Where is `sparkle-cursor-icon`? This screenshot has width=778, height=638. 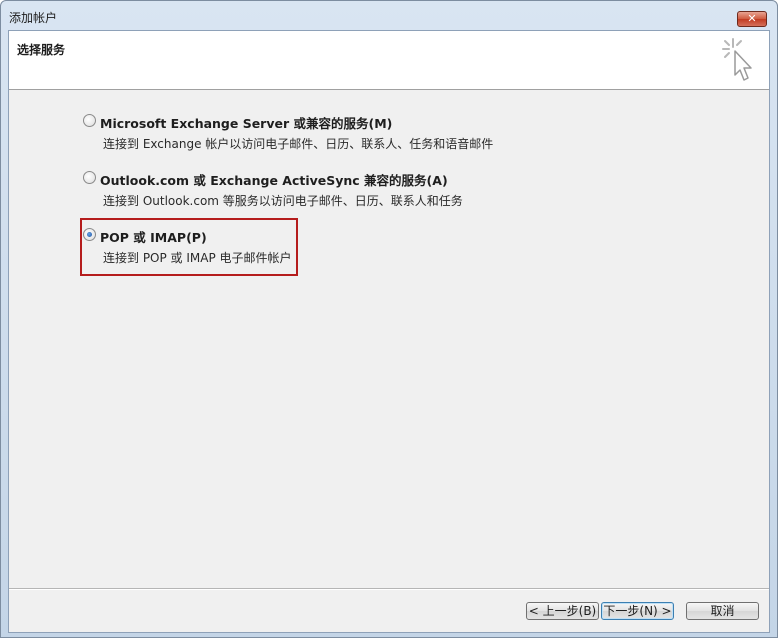
sparkle-cursor-icon is located at coordinates (737, 59).